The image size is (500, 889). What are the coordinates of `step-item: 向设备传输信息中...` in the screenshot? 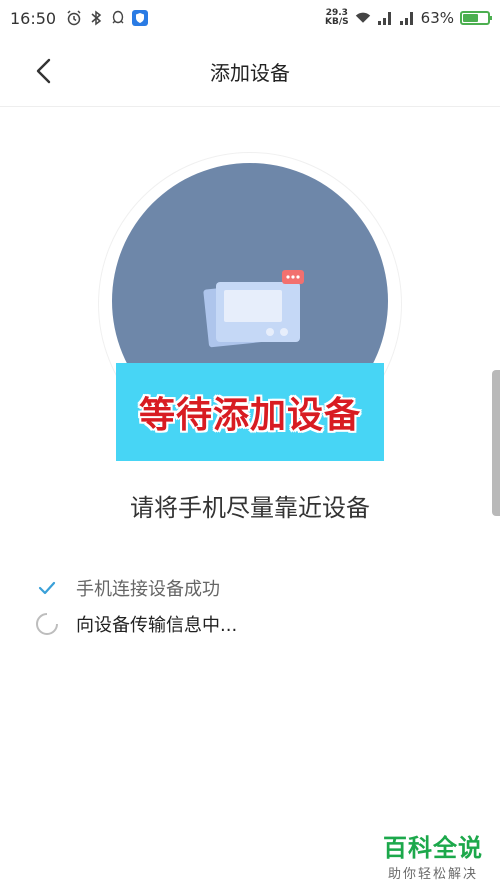 It's located at (135, 624).